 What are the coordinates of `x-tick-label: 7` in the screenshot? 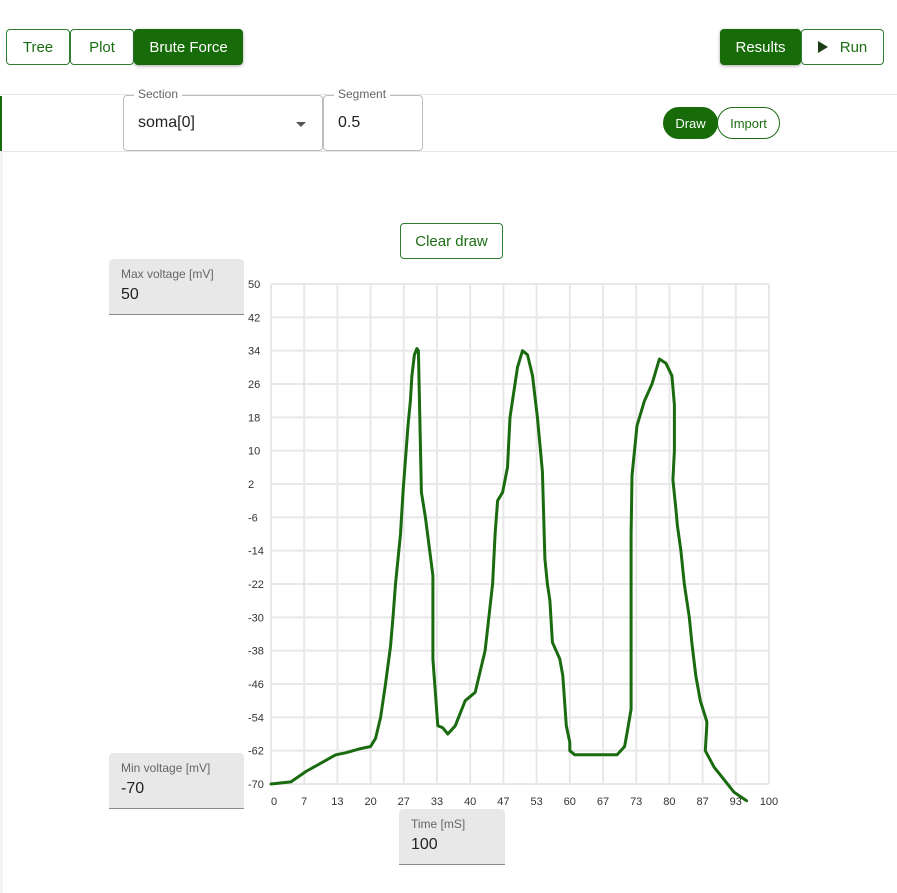 It's located at (304, 802).